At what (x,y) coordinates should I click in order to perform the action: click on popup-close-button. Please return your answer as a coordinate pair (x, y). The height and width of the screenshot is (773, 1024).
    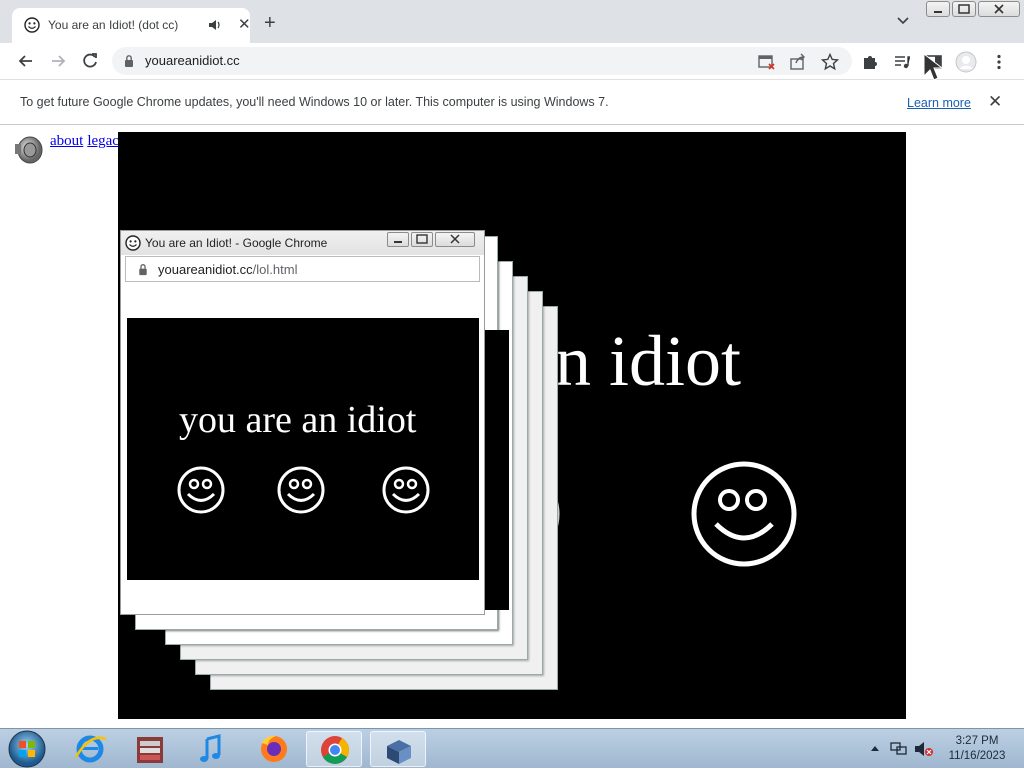
    Looking at the image, I should click on (455, 239).